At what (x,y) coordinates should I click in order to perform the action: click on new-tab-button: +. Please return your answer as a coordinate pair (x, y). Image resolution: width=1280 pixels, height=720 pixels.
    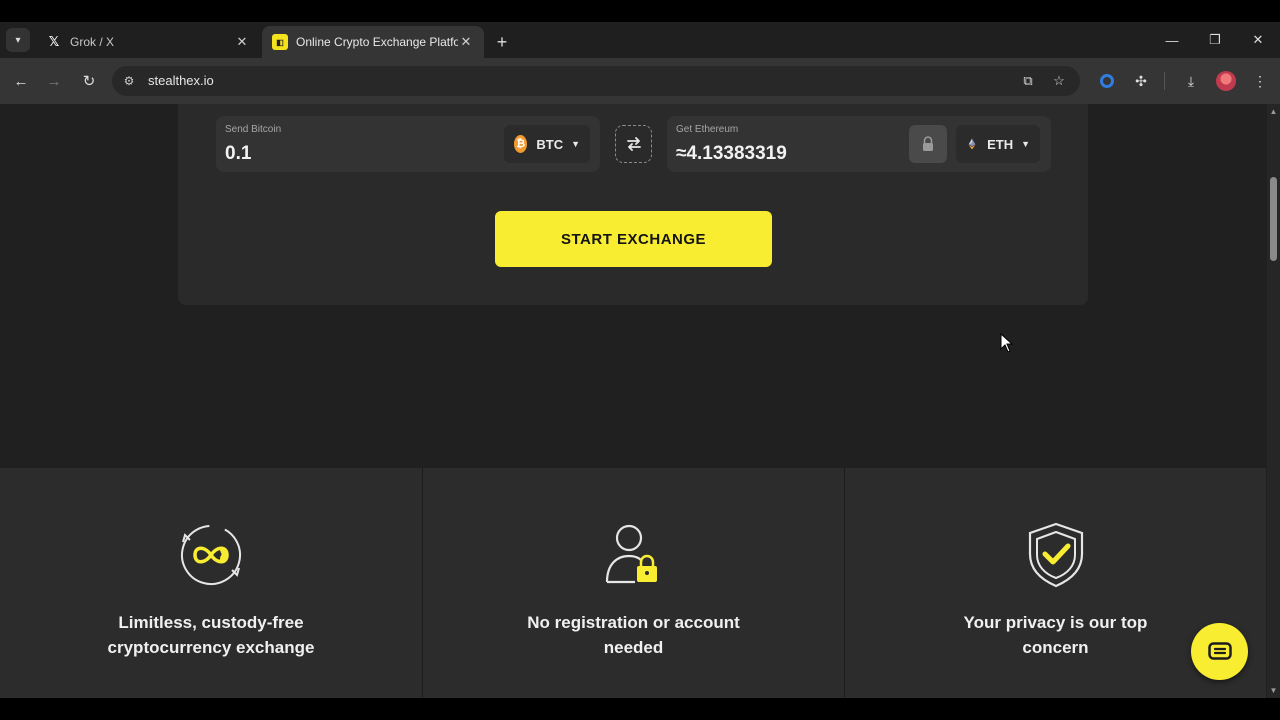
    Looking at the image, I should click on (502, 42).